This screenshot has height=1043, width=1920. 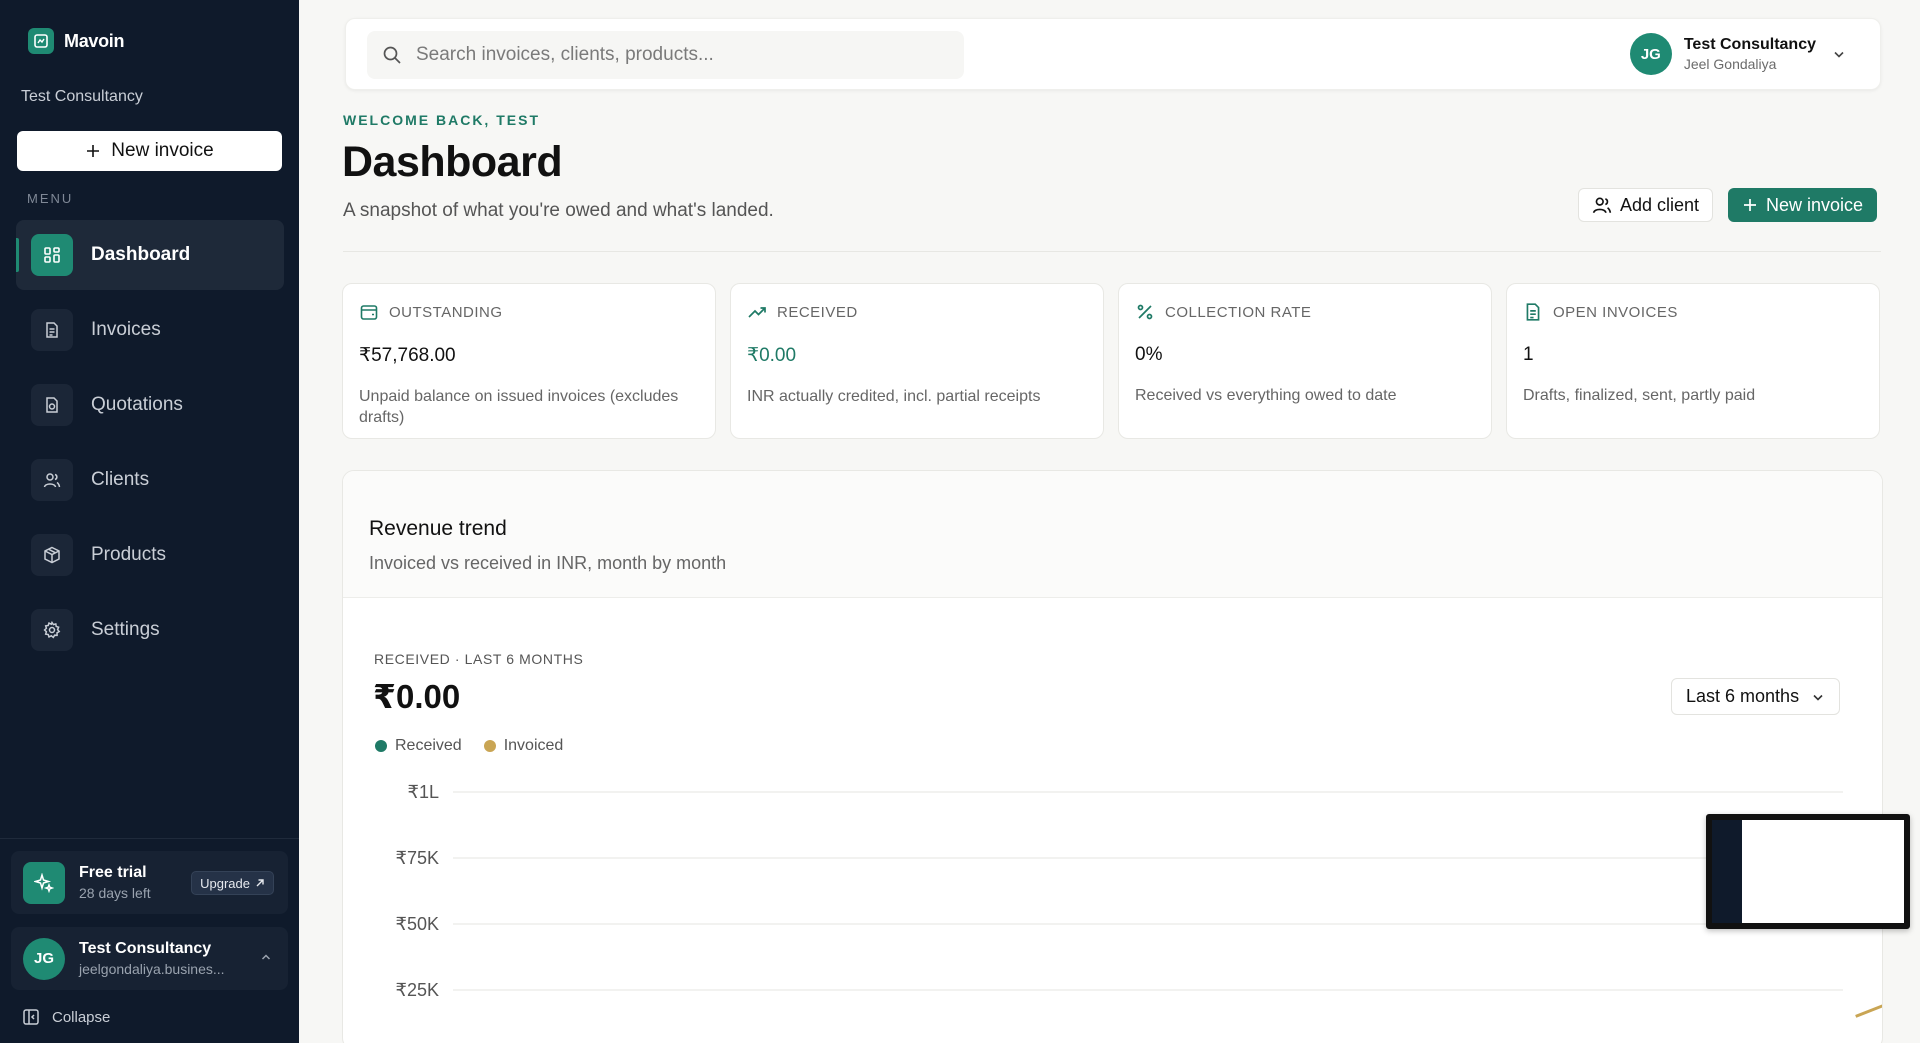 I want to click on sidebar-item-label: Settings, so click(x=125, y=629).